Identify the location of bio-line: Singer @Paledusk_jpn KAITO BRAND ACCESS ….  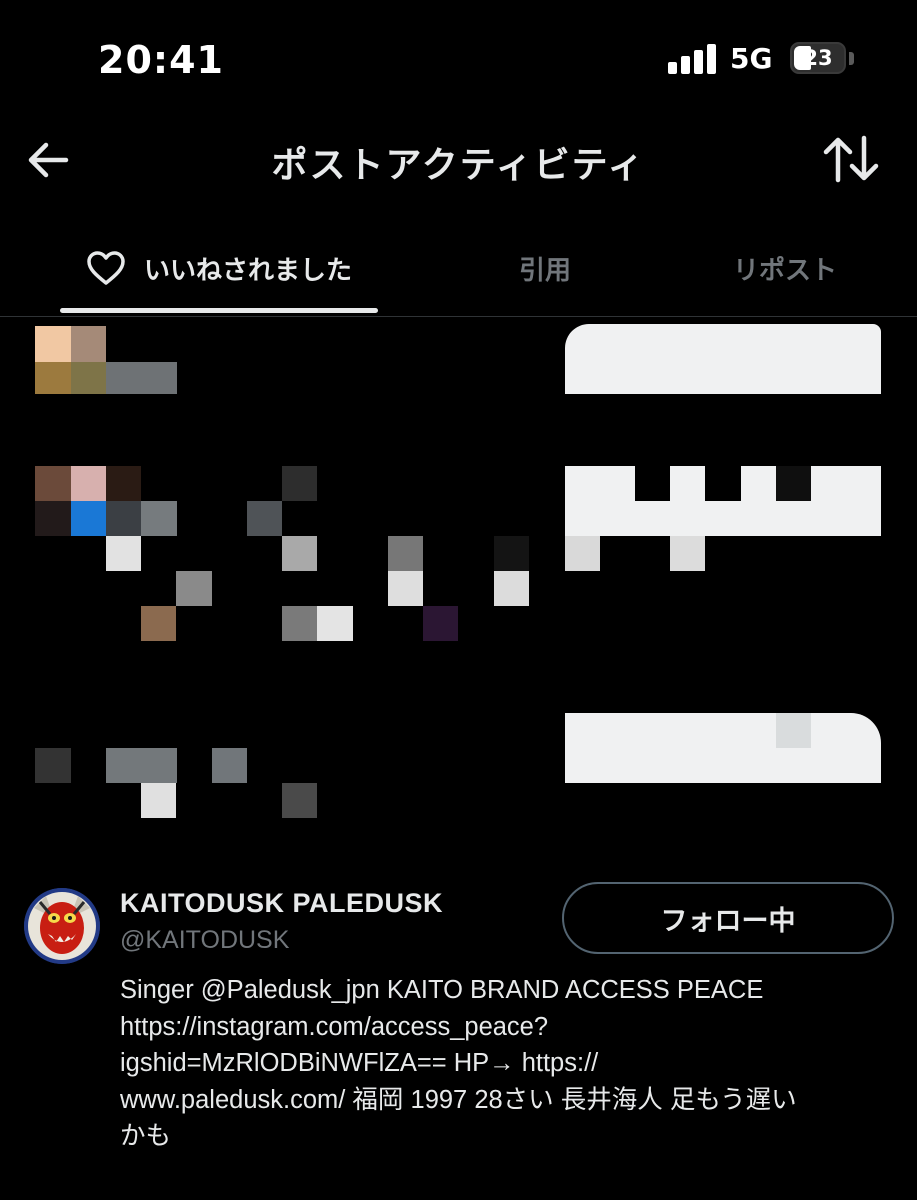
(442, 990).